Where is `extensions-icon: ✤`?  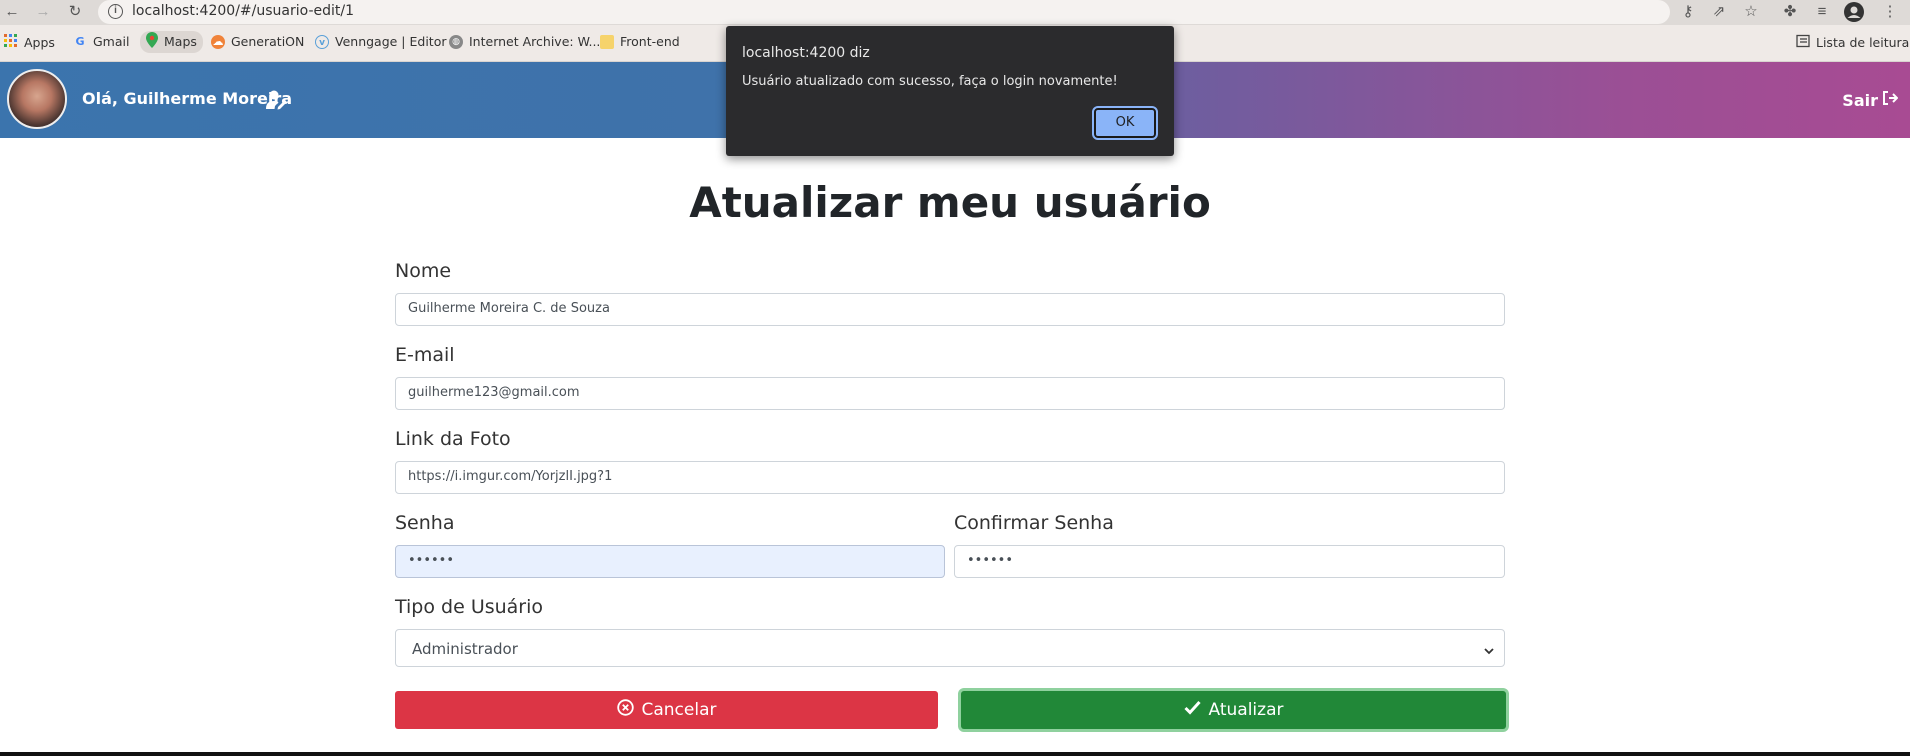
extensions-icon: ✤ is located at coordinates (1790, 12).